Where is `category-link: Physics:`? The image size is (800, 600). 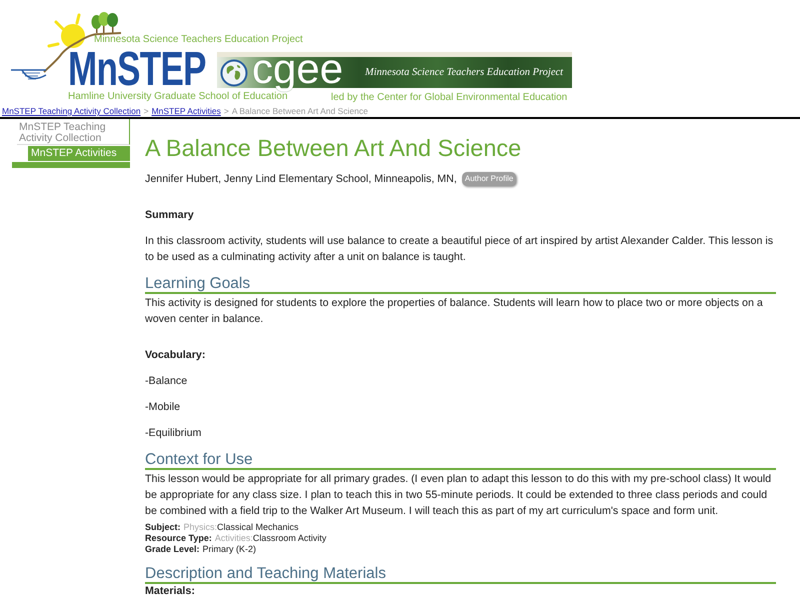
category-link: Physics: is located at coordinates (201, 527).